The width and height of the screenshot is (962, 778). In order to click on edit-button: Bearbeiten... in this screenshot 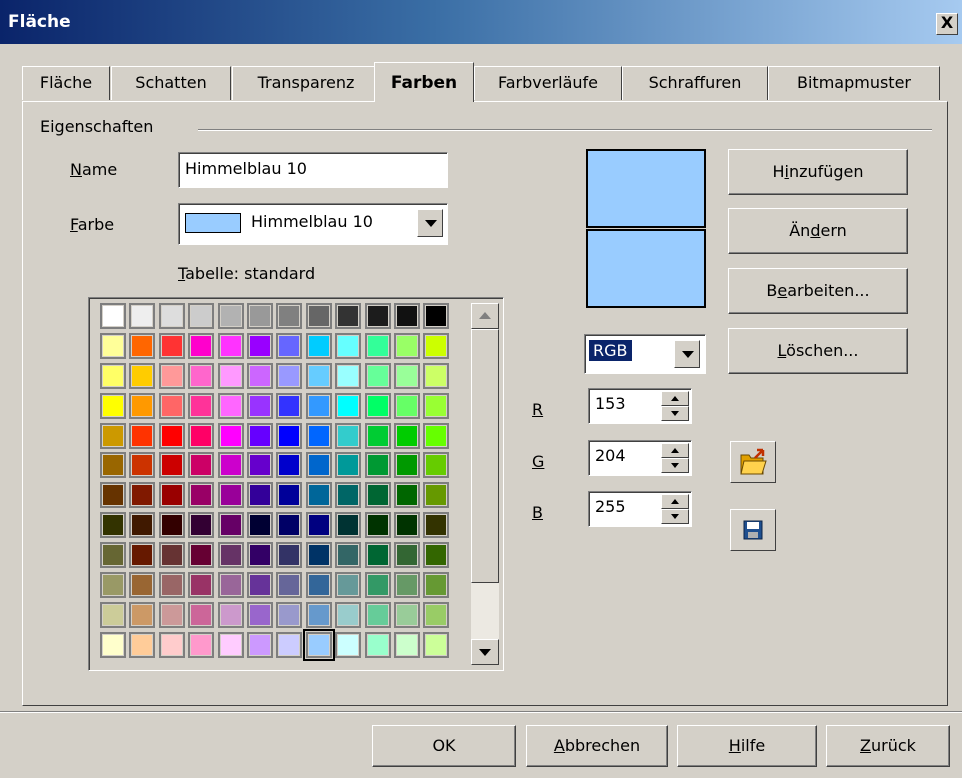, I will do `click(818, 291)`.